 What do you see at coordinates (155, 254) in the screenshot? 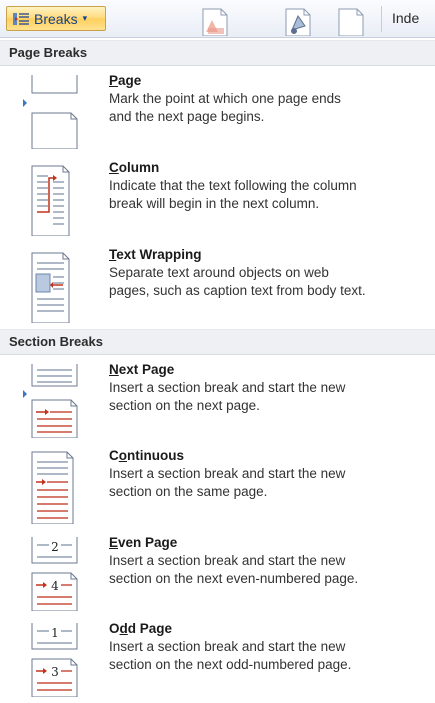
I see `menu-item-title: Text Wrapping` at bounding box center [155, 254].